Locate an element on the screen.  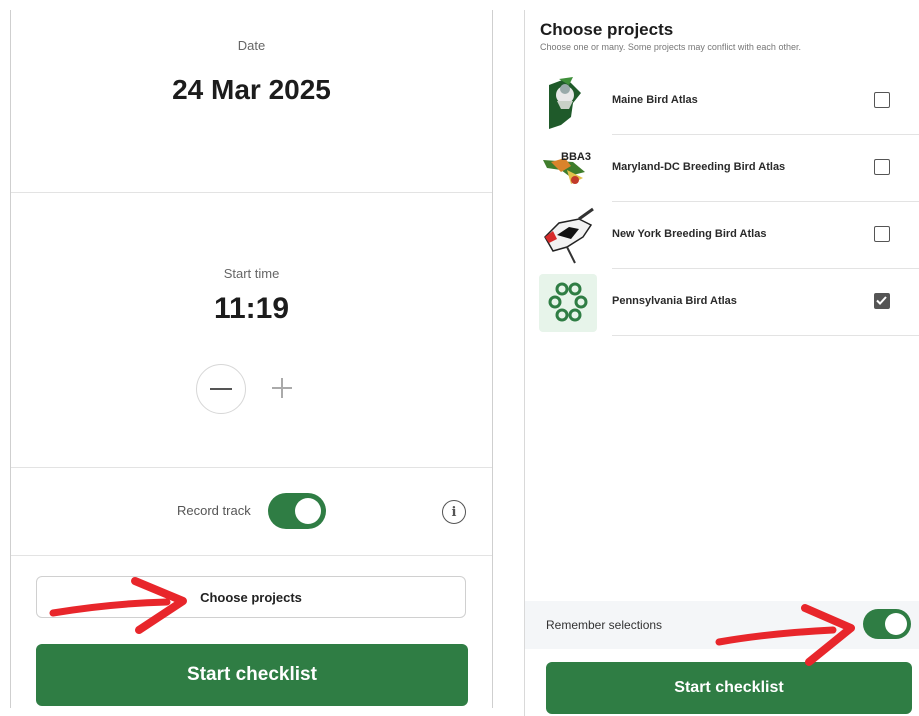
record-track-toggle is located at coordinates (297, 511).